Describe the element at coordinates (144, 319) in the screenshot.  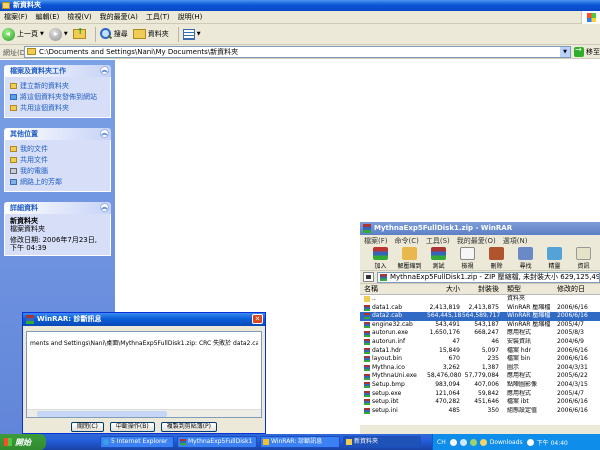
I see `dialog-titlebar: WinRAR: 診斷訊息 ✕` at that location.